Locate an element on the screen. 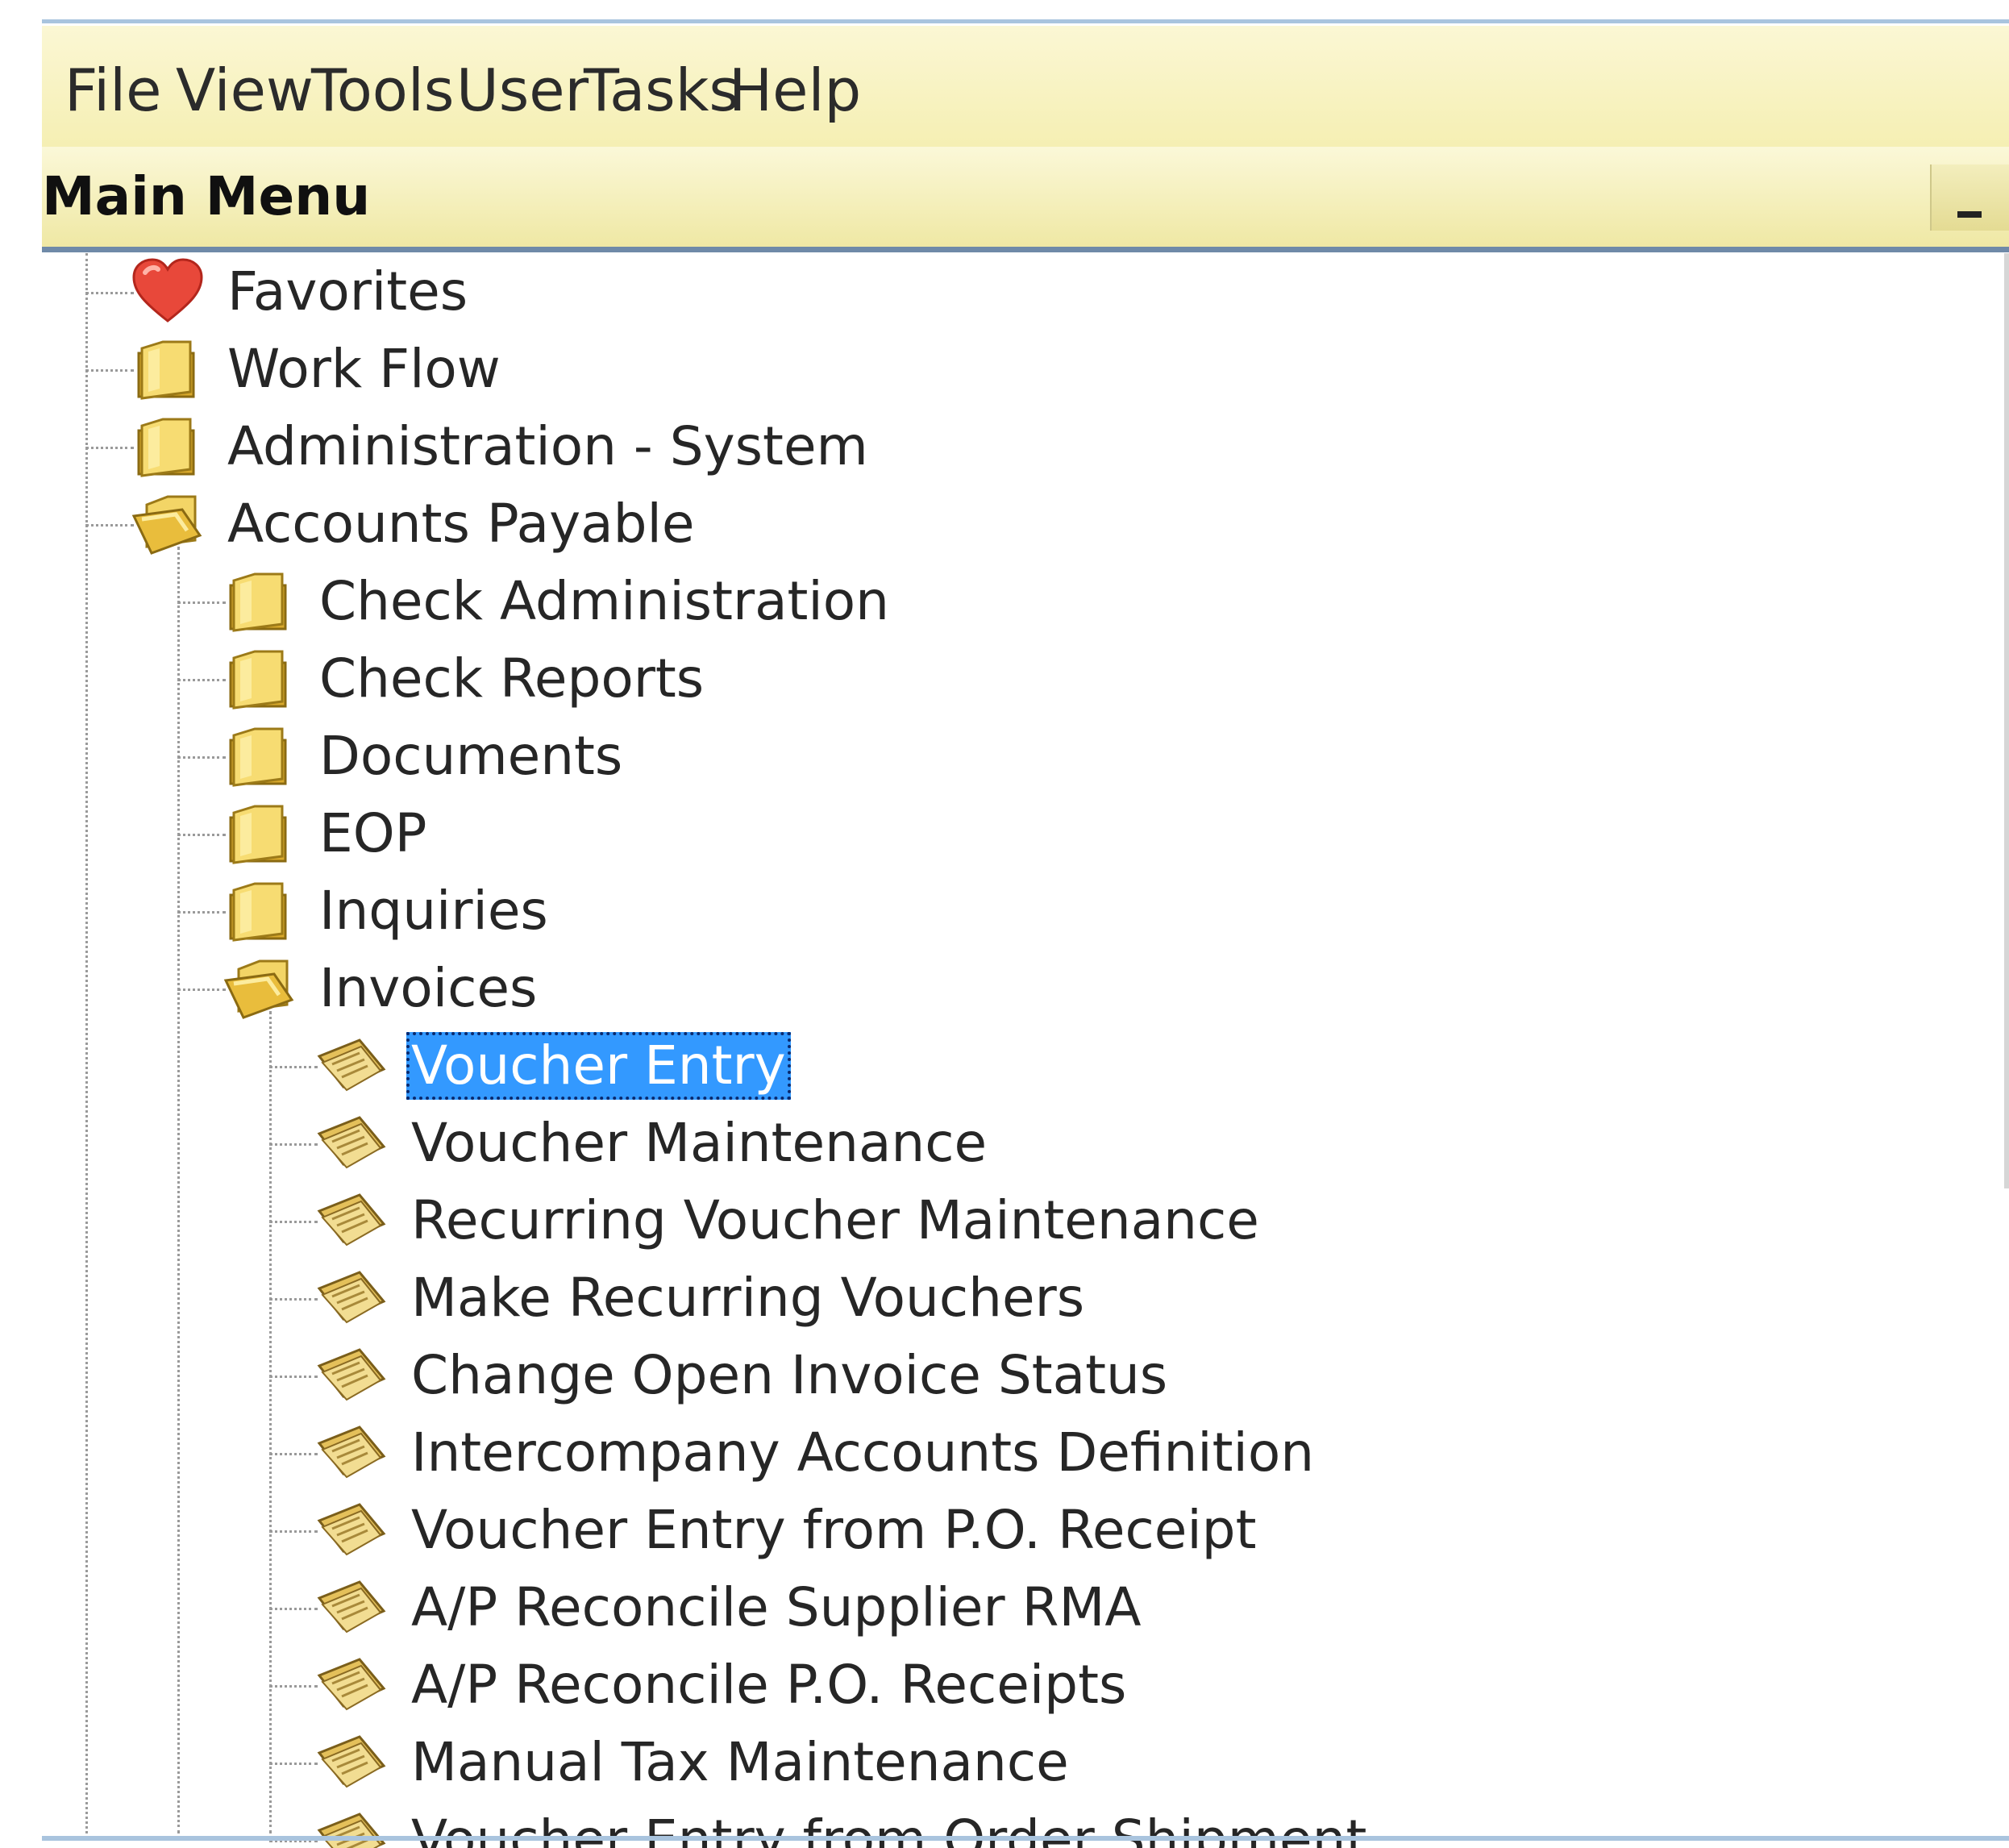  tree-item-label: Make Recurring Vouchers is located at coordinates (748, 1298).